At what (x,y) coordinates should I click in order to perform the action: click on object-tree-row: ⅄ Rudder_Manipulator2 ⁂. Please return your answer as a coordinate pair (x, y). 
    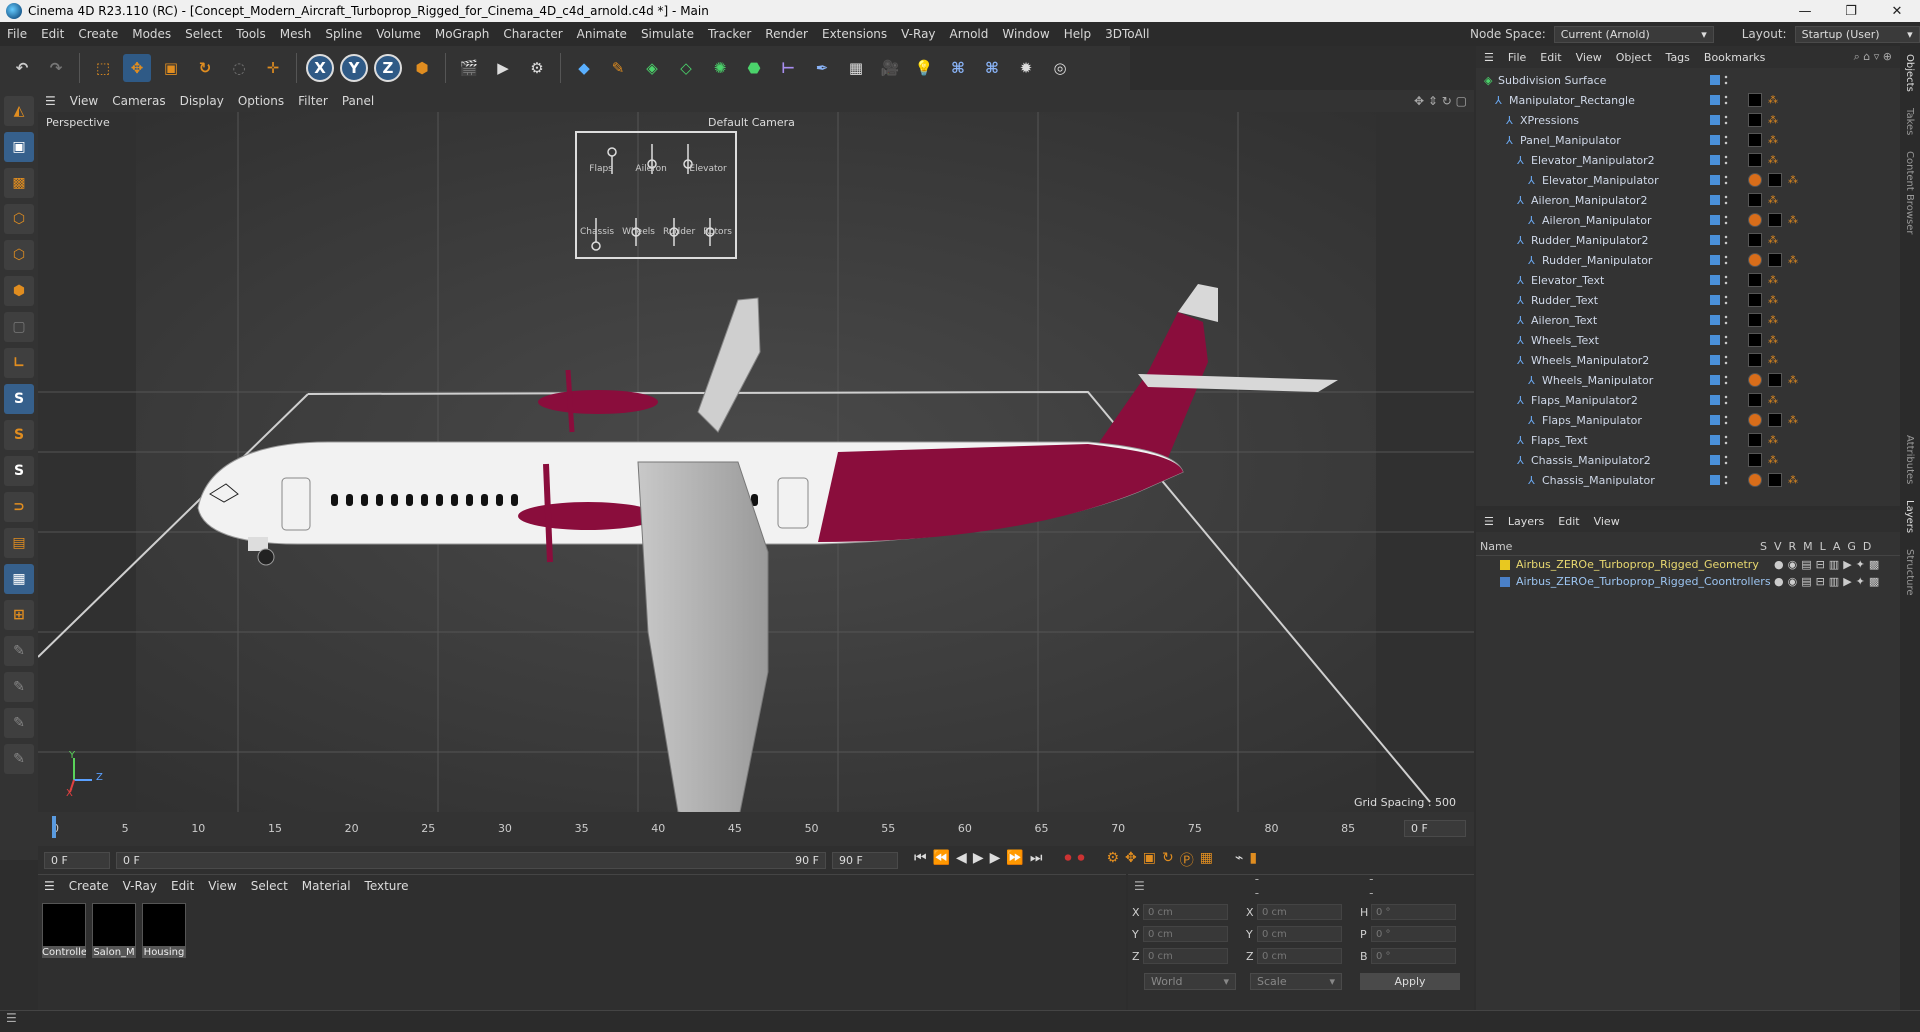
    Looking at the image, I should click on (1688, 240).